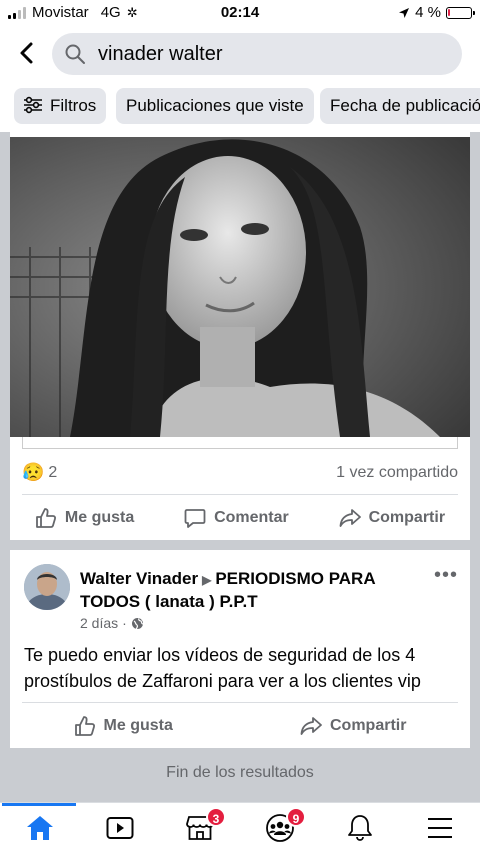  What do you see at coordinates (216, 817) in the screenshot?
I see `marketplace-badge: 3` at bounding box center [216, 817].